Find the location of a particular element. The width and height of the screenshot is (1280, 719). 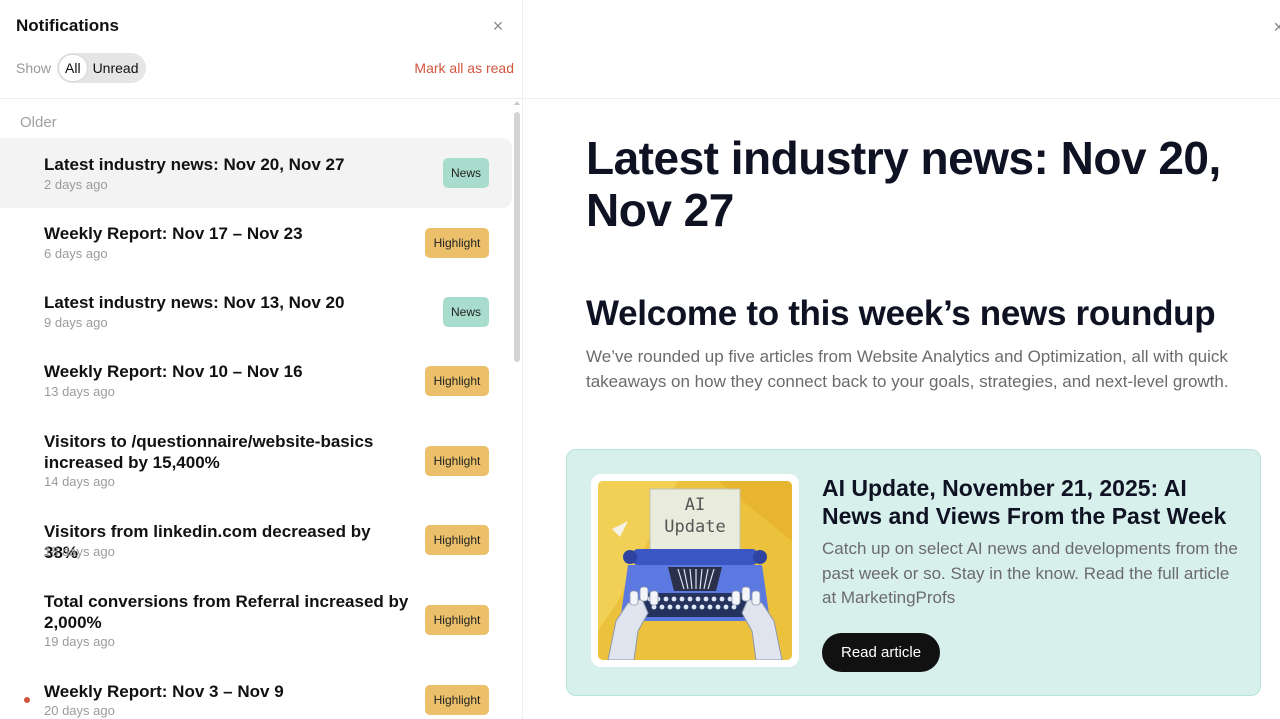

article-image: AI Update is located at coordinates (695, 570).